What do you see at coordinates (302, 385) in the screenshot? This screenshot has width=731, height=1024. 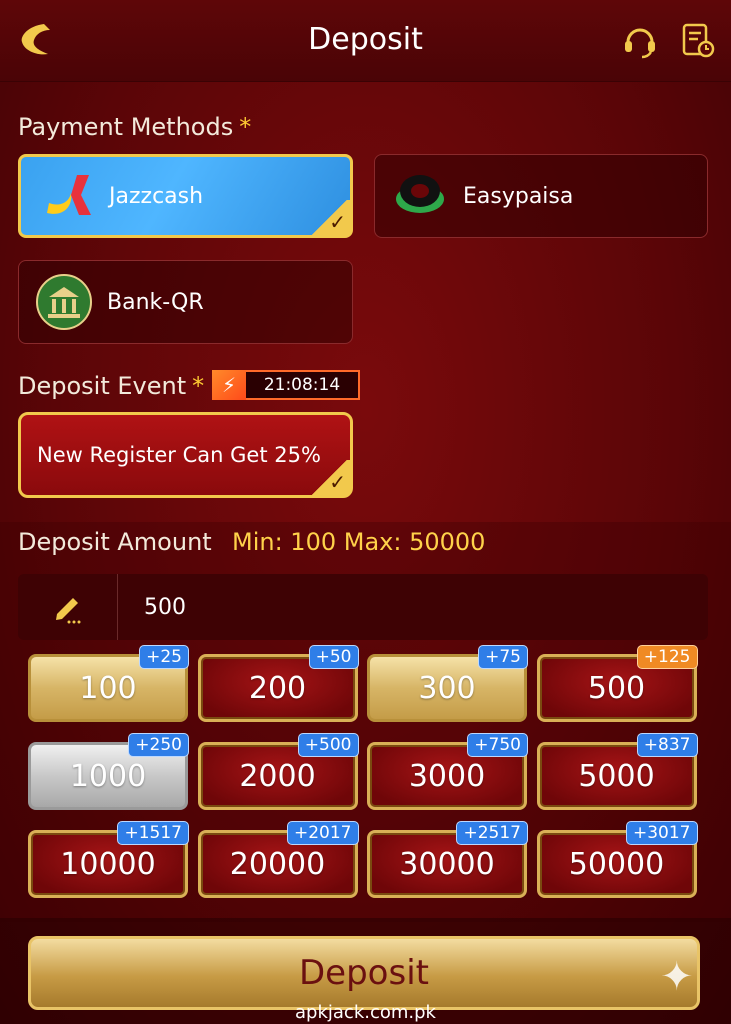 I see `countdown-text: 21:08:14` at bounding box center [302, 385].